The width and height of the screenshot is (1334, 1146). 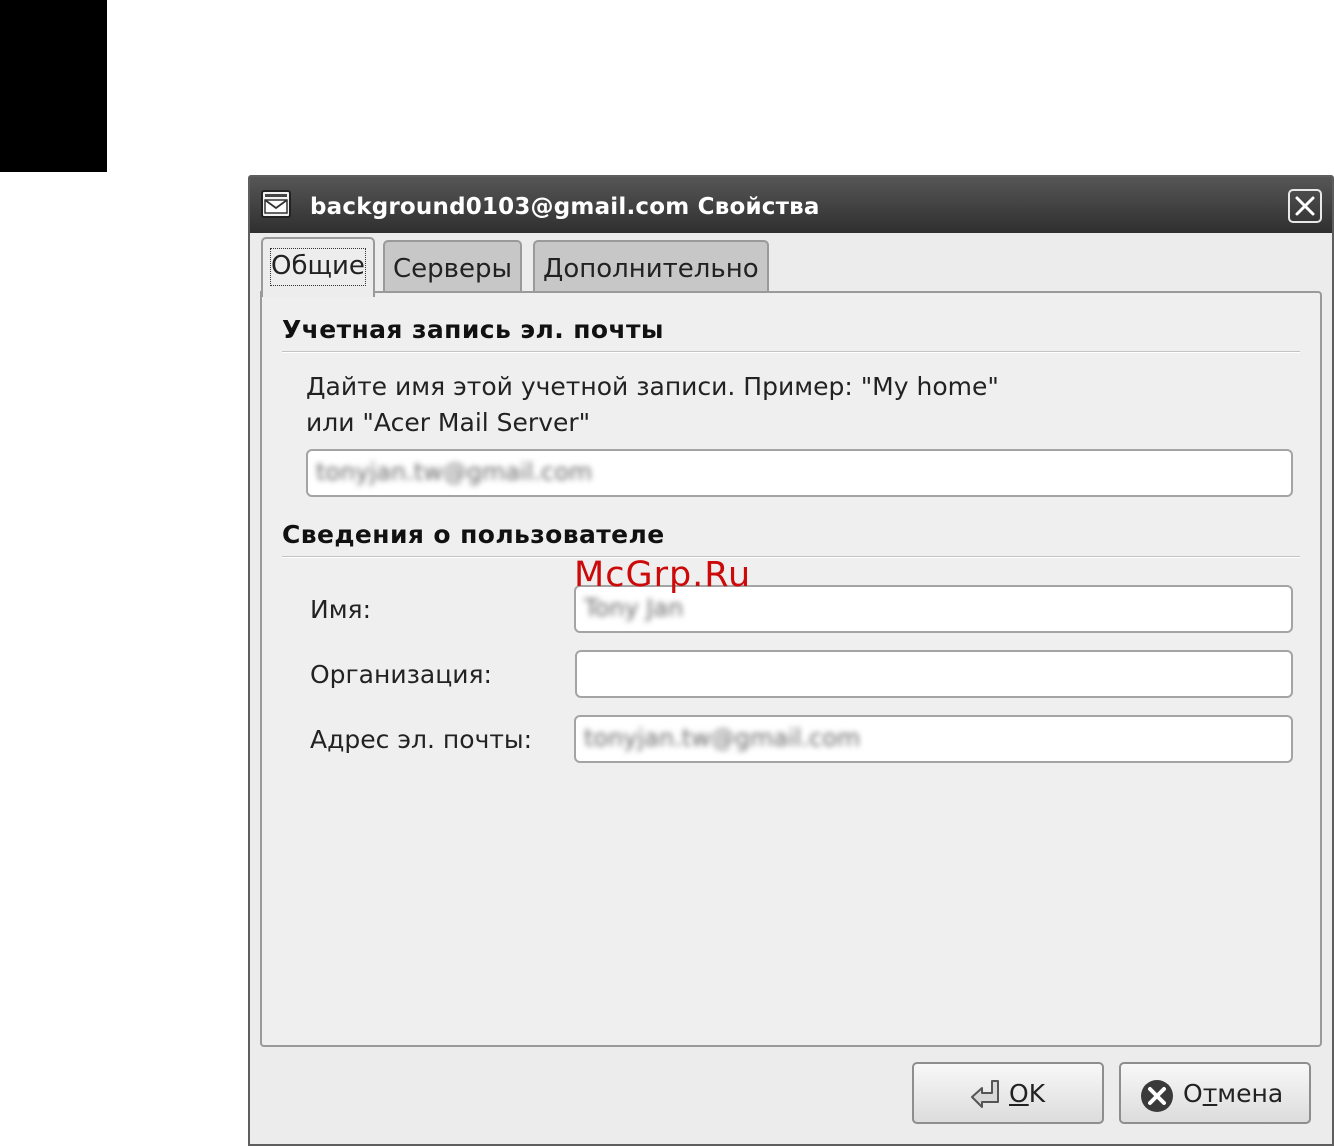 What do you see at coordinates (565, 207) in the screenshot?
I see `window-title: background0103@gmail.com Свойства` at bounding box center [565, 207].